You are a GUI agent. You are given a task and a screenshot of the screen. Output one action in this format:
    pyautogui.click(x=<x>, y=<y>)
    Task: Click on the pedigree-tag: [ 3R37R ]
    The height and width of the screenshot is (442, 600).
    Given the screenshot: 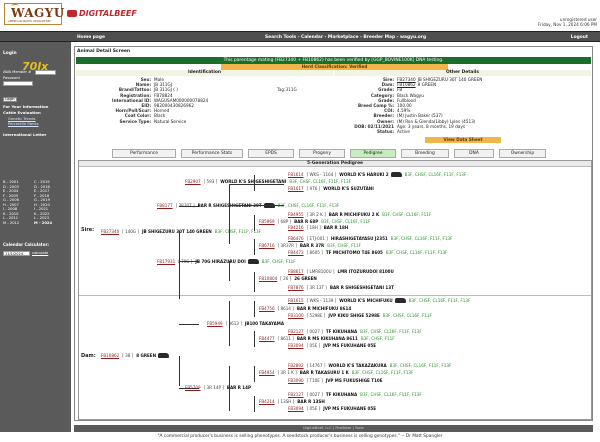 What is the action you would take?
    pyautogui.click(x=287, y=245)
    